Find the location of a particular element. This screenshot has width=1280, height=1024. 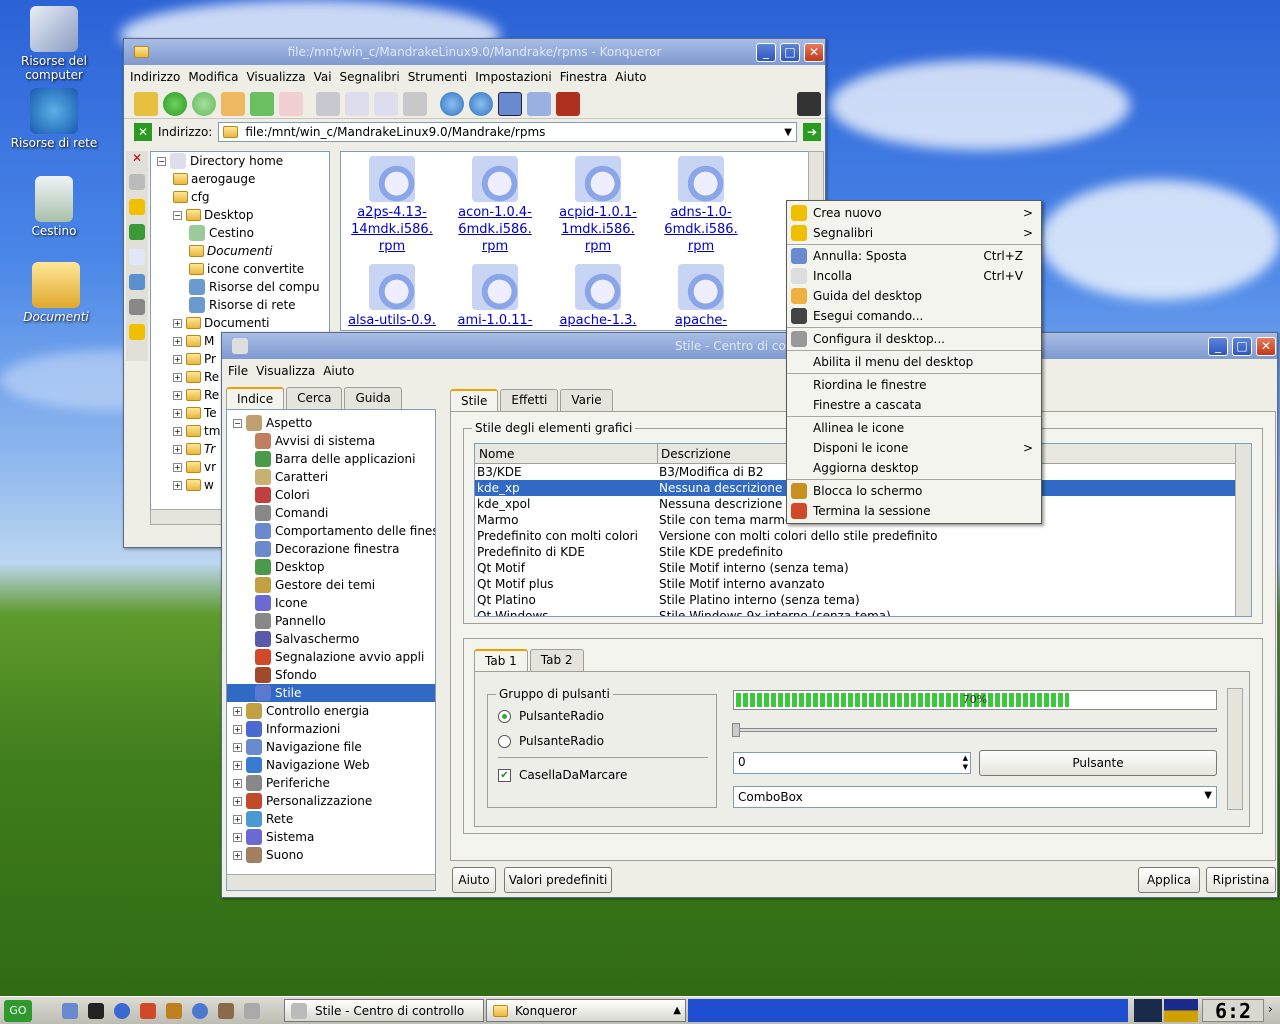

module-item: Decorazione finestra is located at coordinates (331, 549).